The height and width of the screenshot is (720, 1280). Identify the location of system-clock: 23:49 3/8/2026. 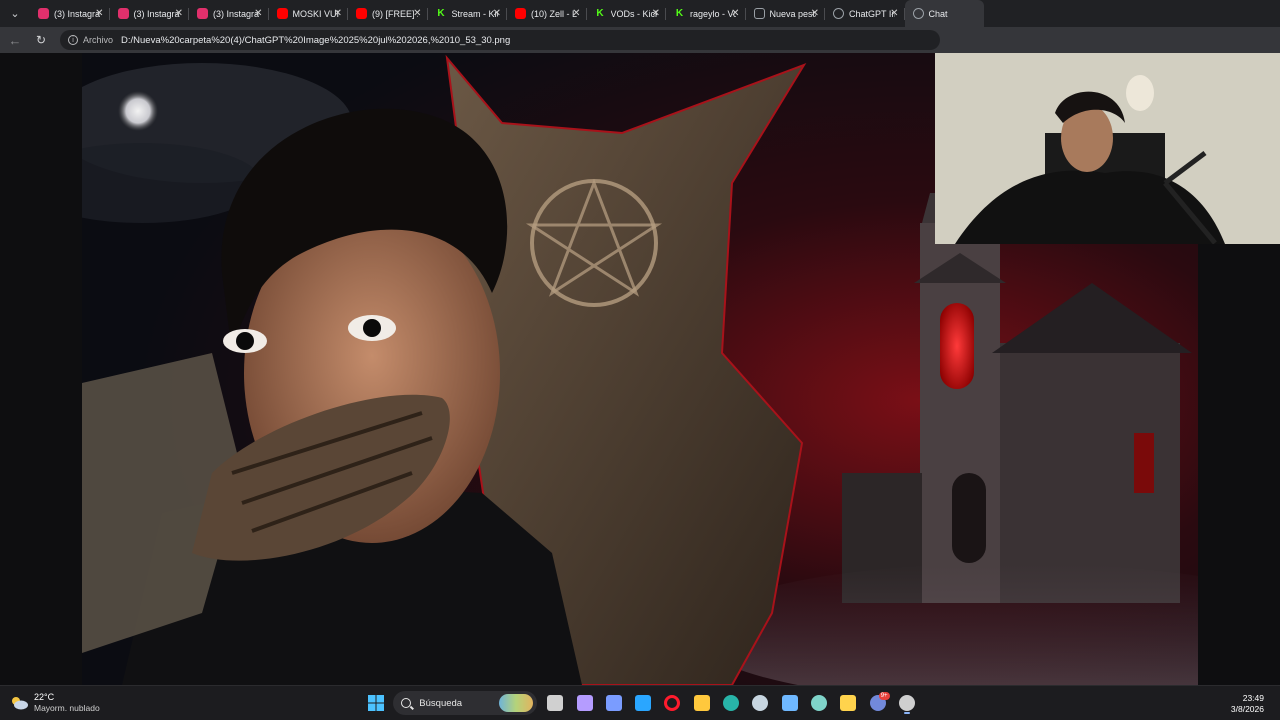
(1247, 704).